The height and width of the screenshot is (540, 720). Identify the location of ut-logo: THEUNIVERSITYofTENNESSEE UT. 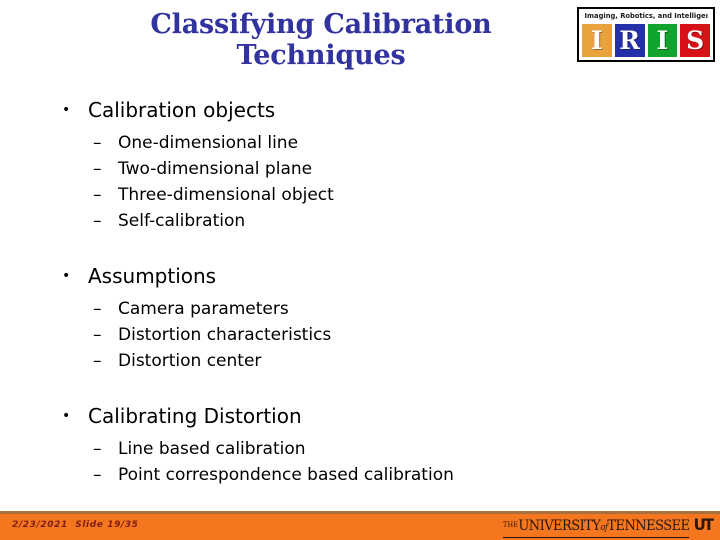
(601, 526).